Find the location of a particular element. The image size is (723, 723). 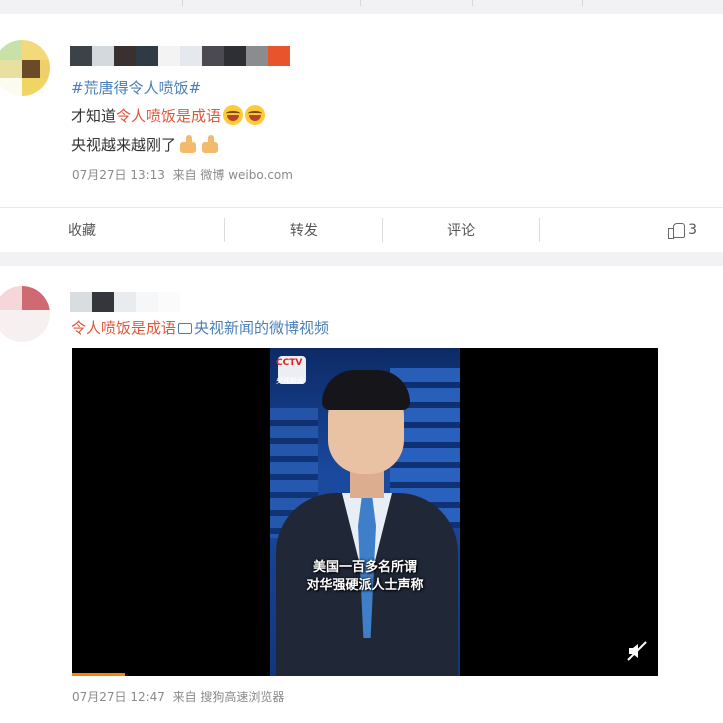

post-text-line-1: 才知道令人喷饭是成语 is located at coordinates (168, 116).